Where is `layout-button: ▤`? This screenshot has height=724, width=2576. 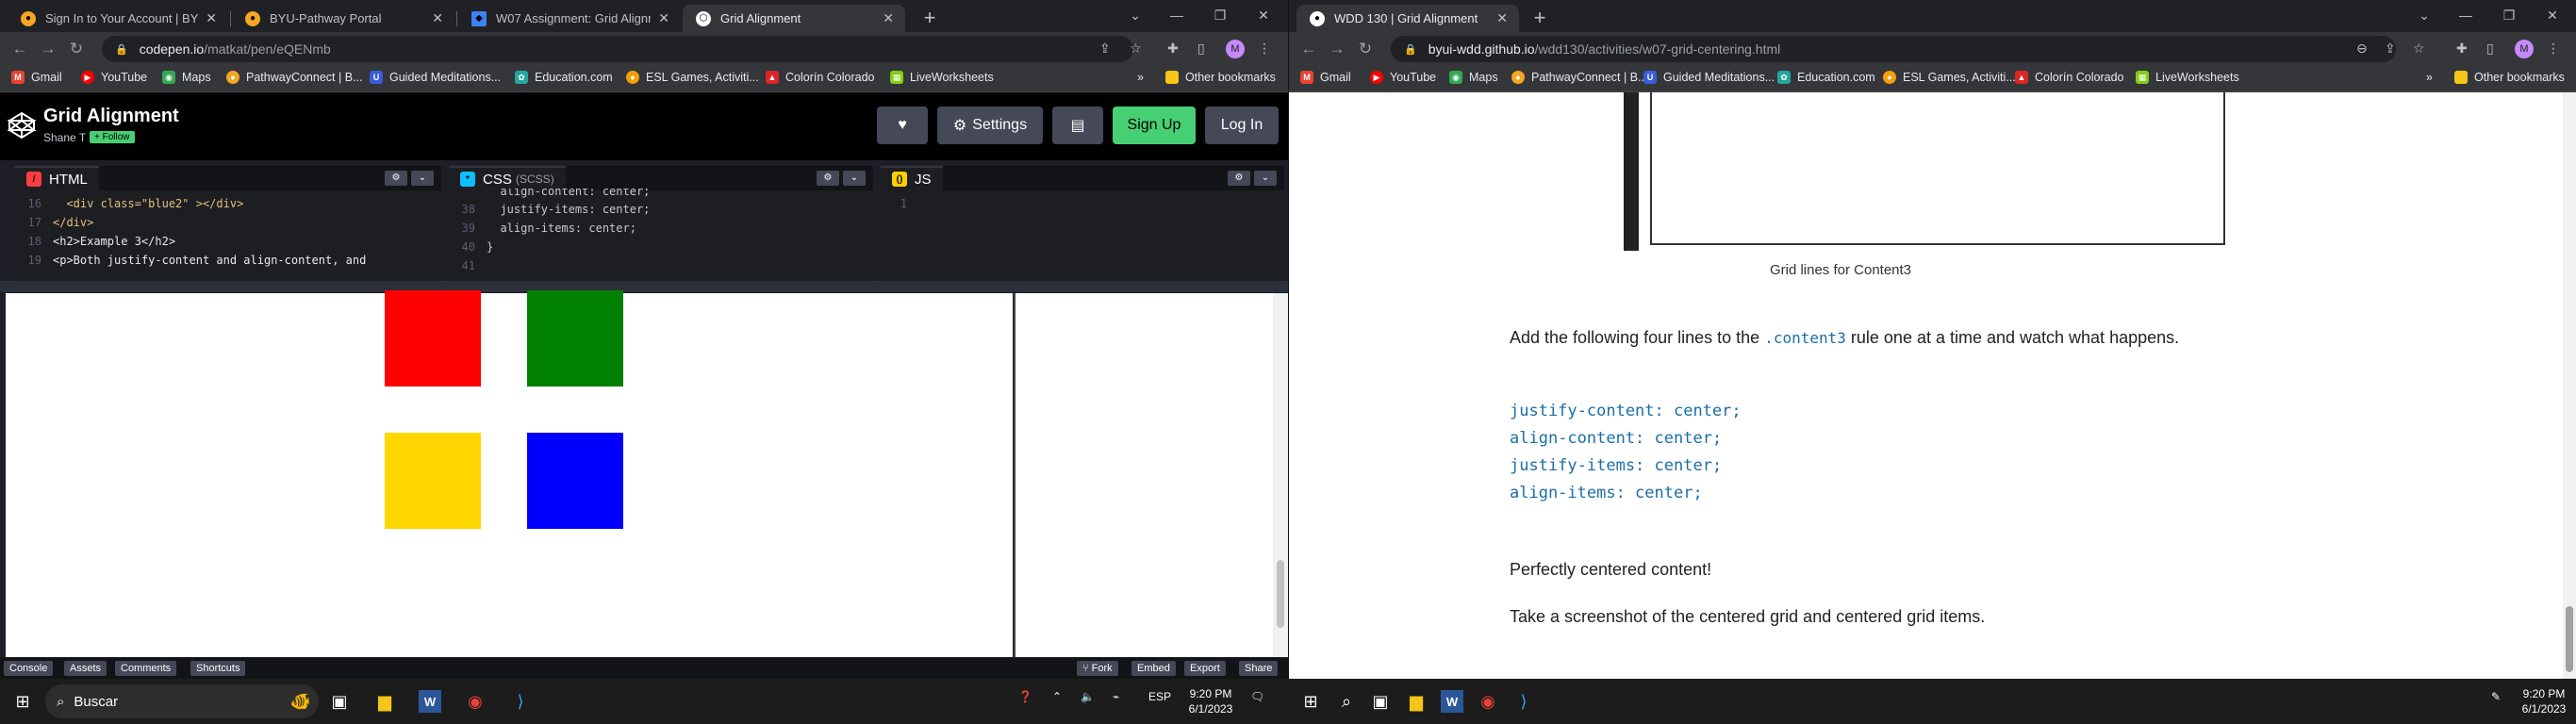
layout-button: ▤ is located at coordinates (1077, 125).